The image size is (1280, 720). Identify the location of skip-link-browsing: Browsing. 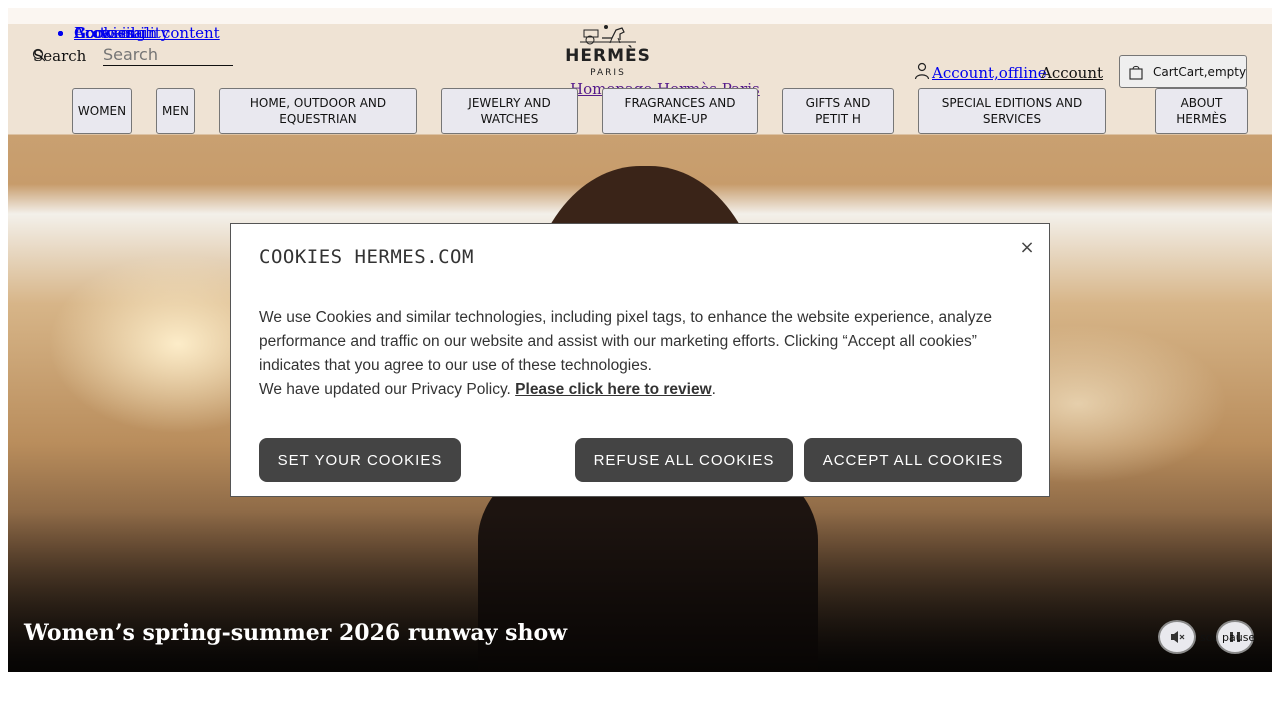
(110, 33).